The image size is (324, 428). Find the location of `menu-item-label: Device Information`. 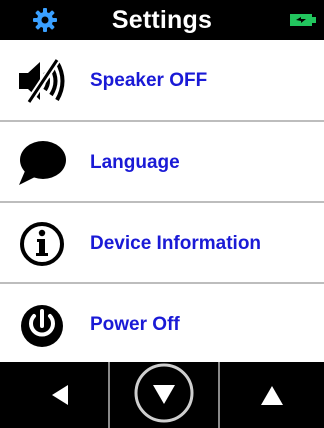

menu-item-label: Device Information is located at coordinates (176, 243).